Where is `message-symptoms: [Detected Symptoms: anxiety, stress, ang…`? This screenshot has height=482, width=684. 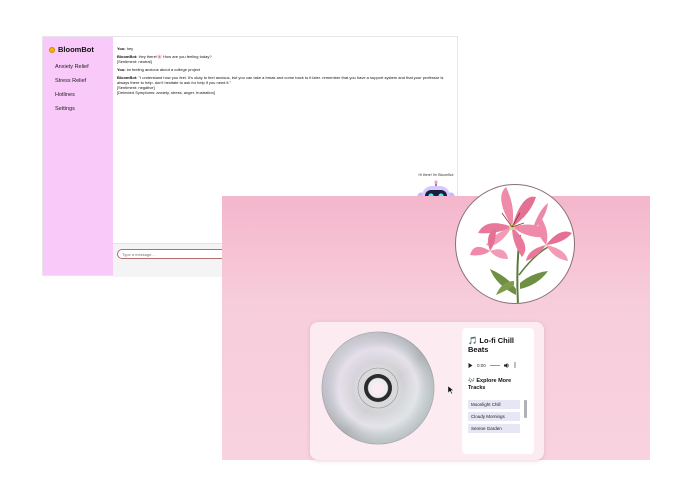
message-symptoms: [Detected Symptoms: anxiety, stress, ang… is located at coordinates (166, 92).